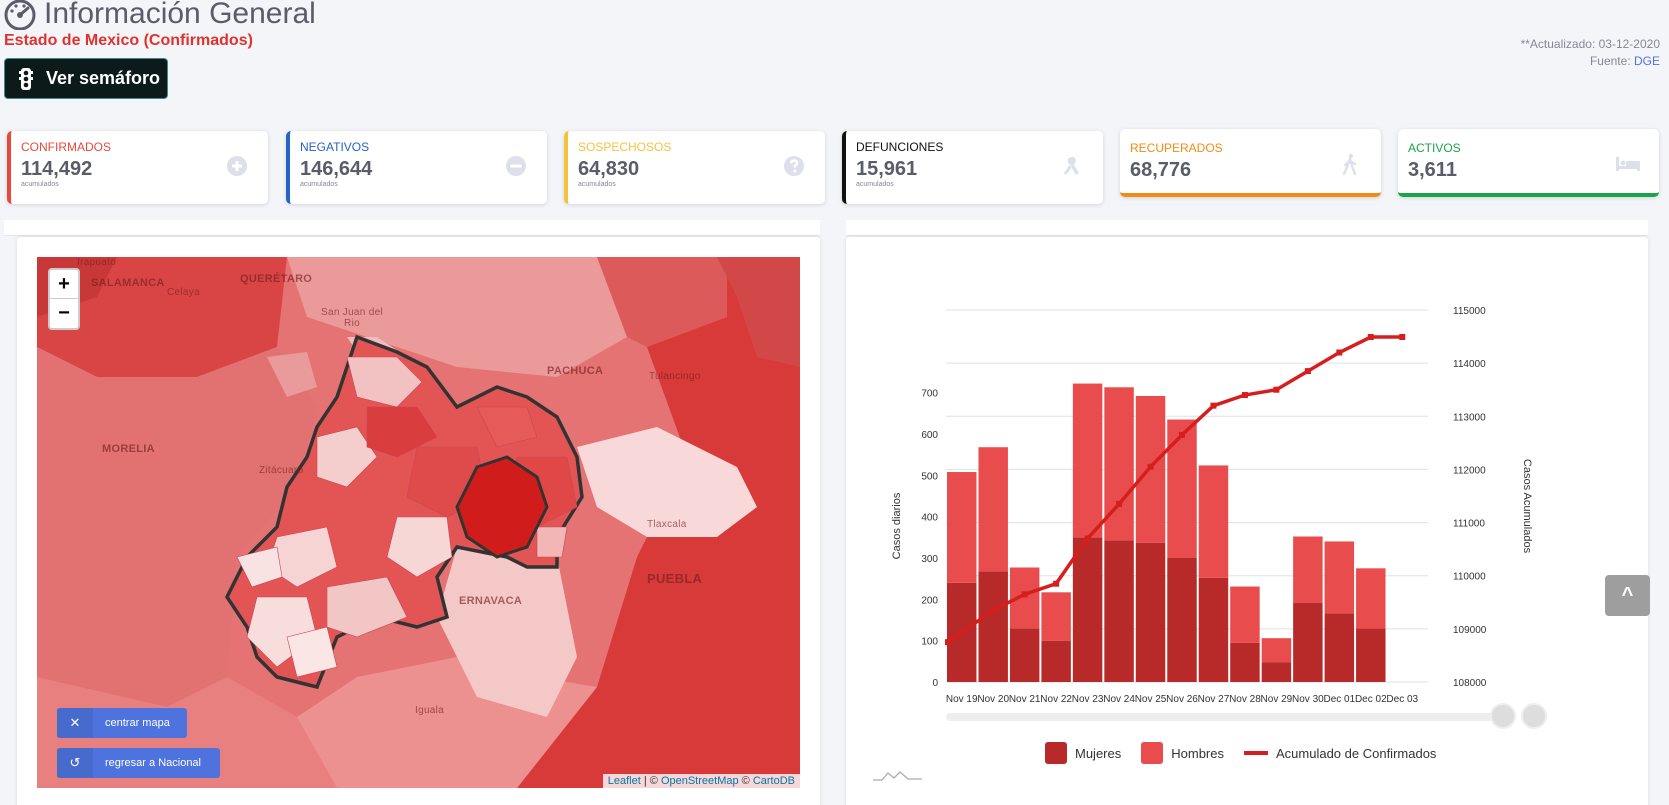 This screenshot has width=1669, height=805. What do you see at coordinates (1245, 699) in the screenshot?
I see `x-tick-label: Nov 28` at bounding box center [1245, 699].